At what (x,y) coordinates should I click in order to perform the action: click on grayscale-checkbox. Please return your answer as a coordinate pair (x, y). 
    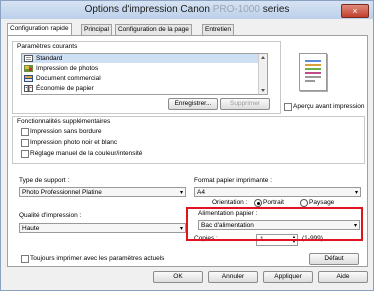
    Looking at the image, I should click on (25, 143).